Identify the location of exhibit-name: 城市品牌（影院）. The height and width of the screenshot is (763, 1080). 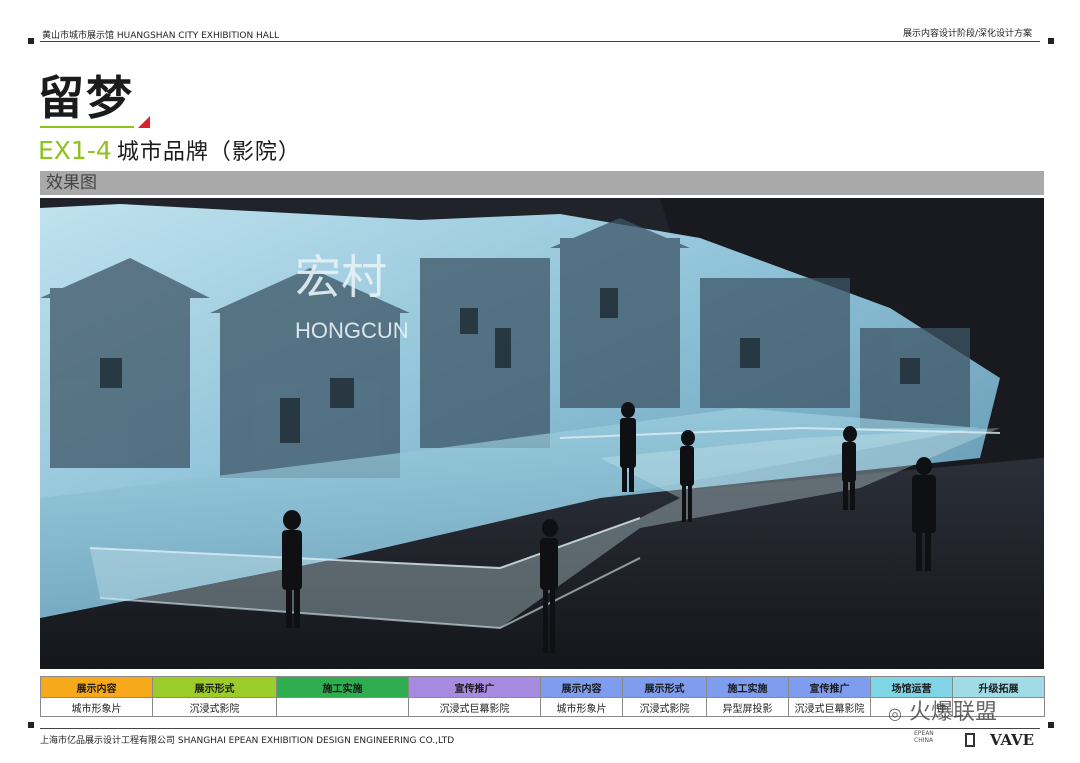
(208, 152).